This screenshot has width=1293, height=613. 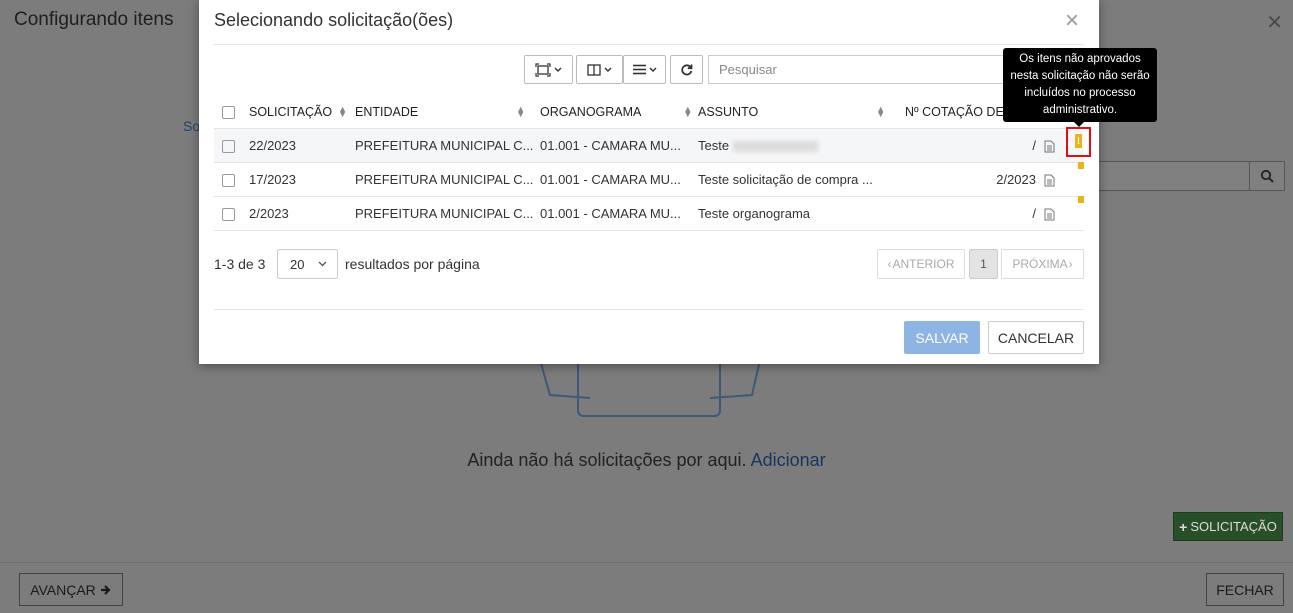 I want to click on cell-solicitacao: 22/2023, so click(x=302, y=145).